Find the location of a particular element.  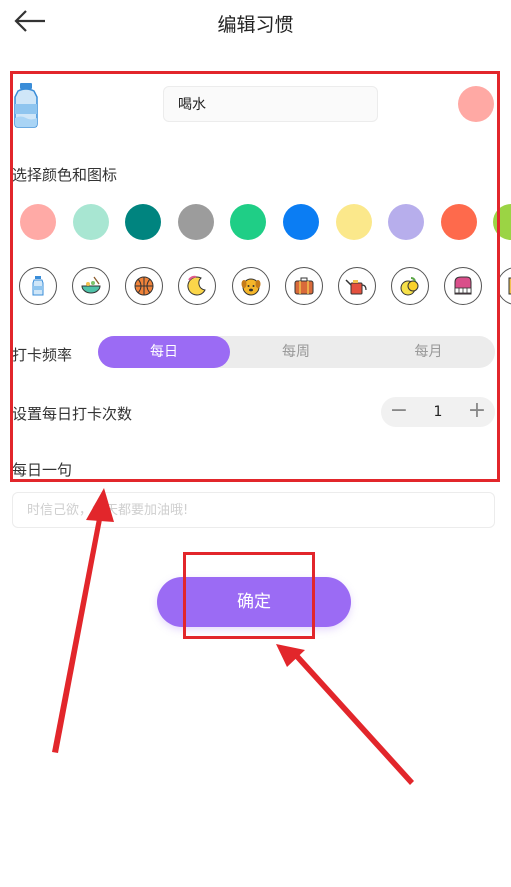

bottle-icon is located at coordinates (38, 286).